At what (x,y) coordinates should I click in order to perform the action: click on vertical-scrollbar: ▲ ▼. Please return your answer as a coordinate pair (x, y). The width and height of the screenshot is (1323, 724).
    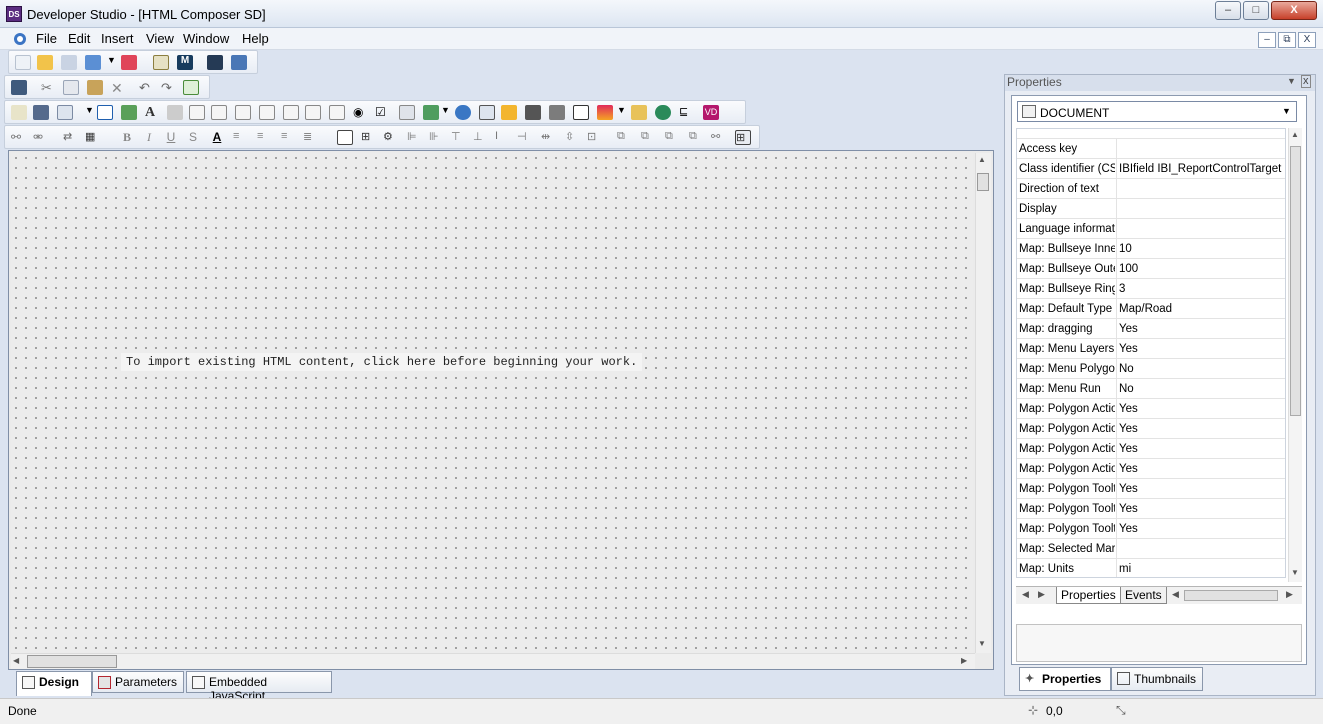
    Looking at the image, I should click on (983, 403).